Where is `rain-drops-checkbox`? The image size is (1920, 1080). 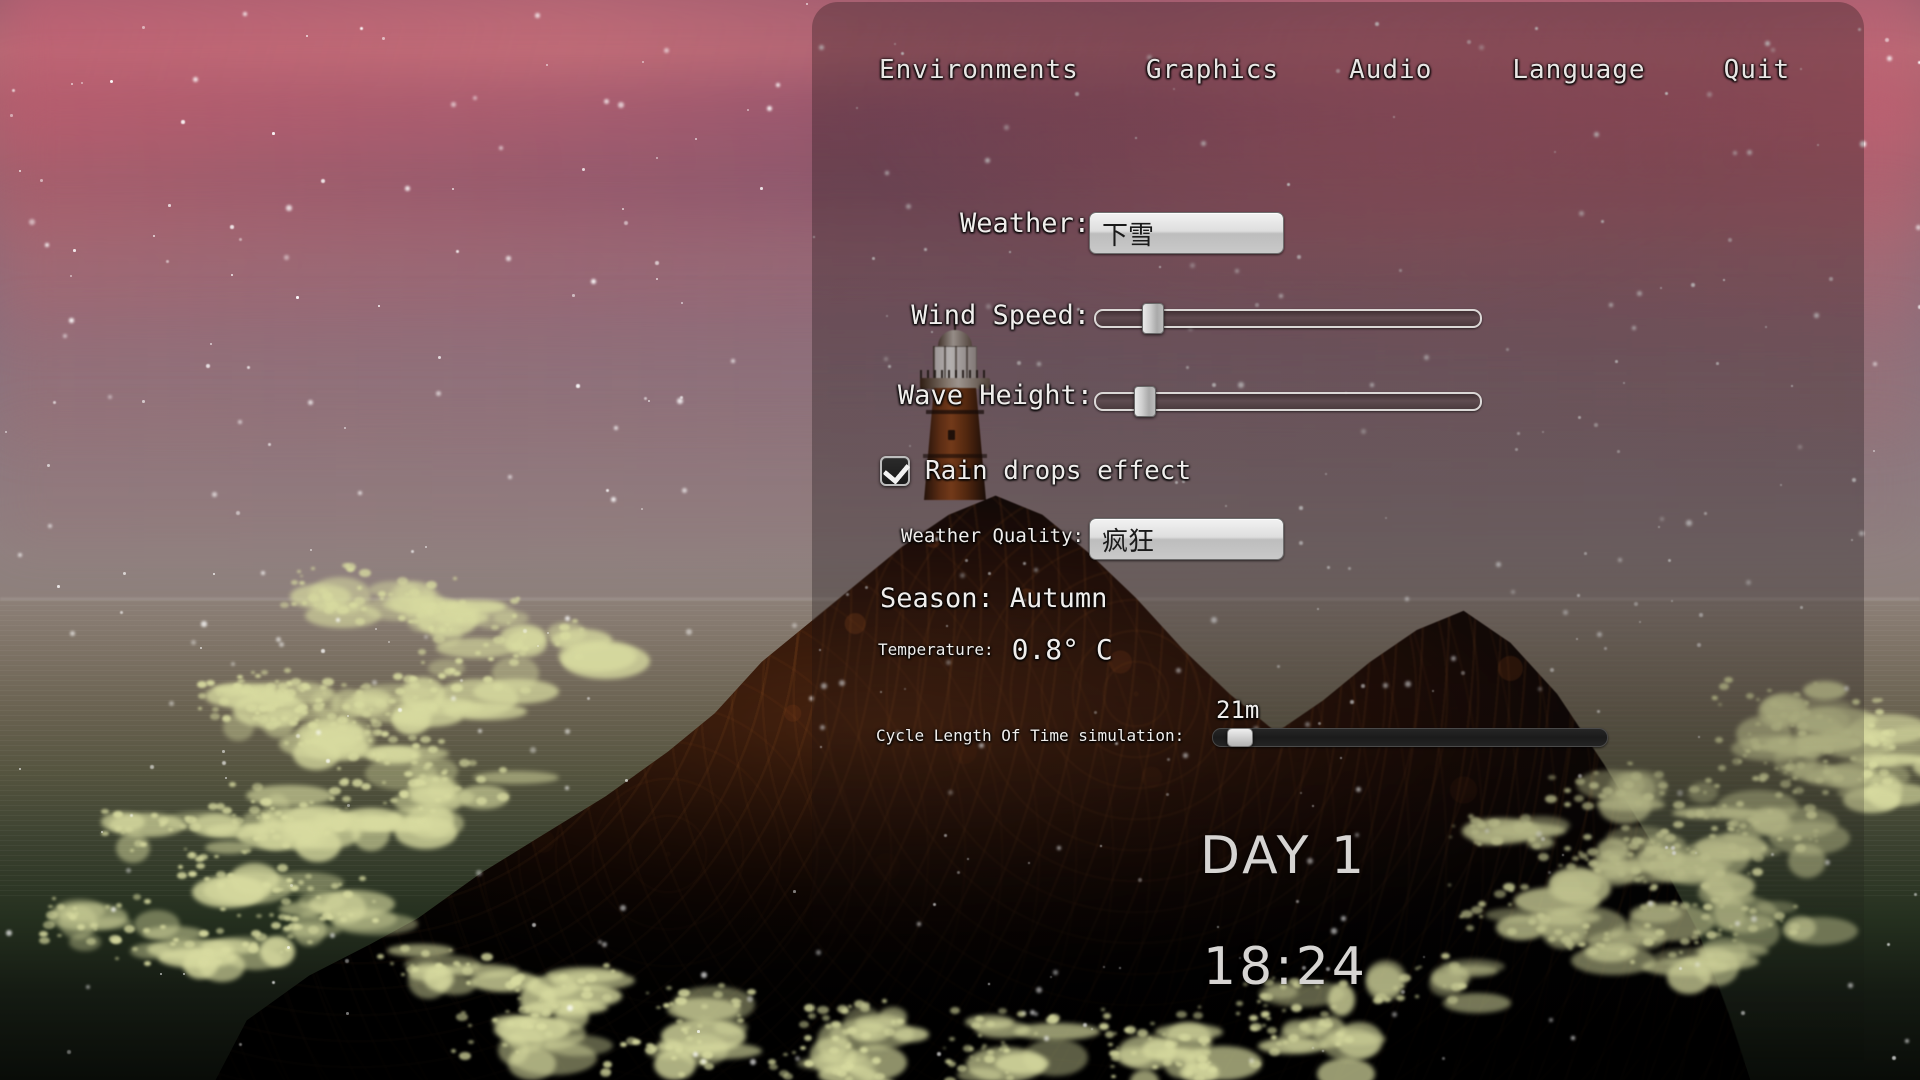 rain-drops-checkbox is located at coordinates (895, 471).